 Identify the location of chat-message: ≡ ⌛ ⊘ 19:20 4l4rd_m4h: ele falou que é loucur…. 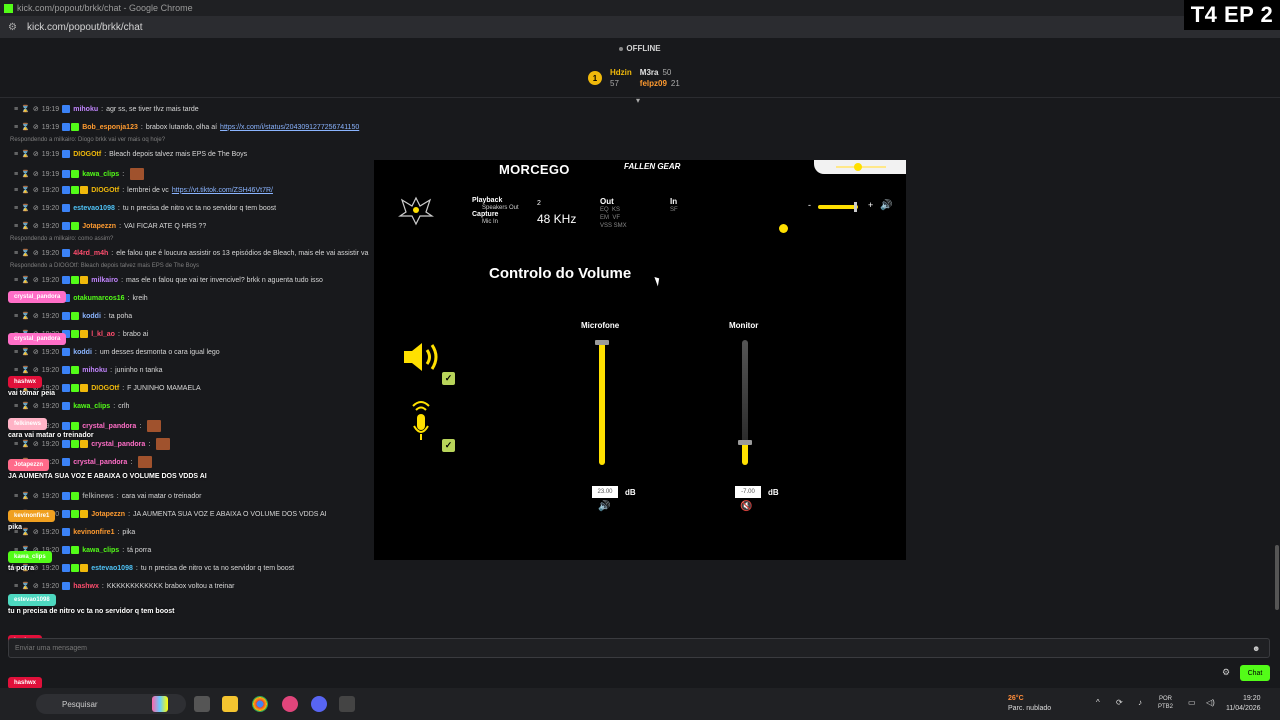
(191, 253).